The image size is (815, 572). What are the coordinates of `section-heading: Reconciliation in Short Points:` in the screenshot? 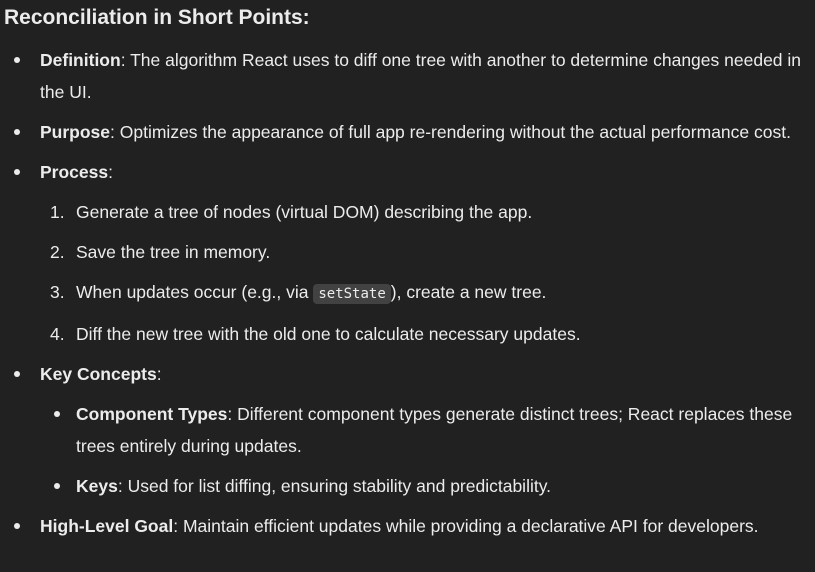 It's located at (157, 17).